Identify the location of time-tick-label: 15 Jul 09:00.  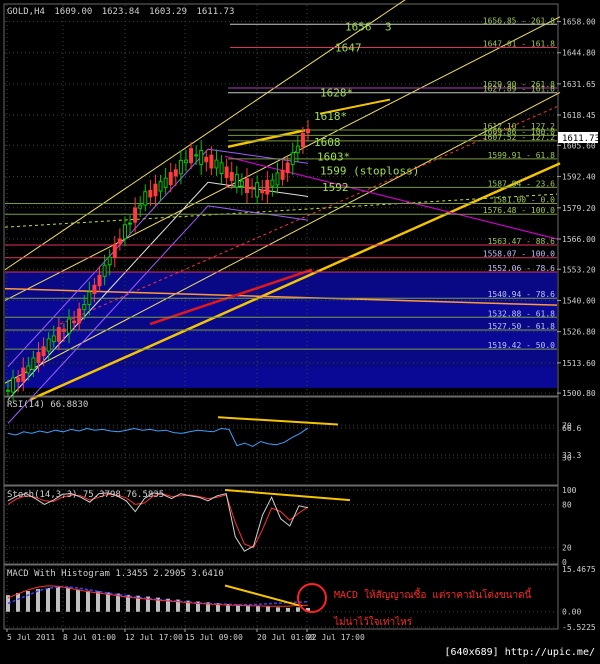
(214, 637).